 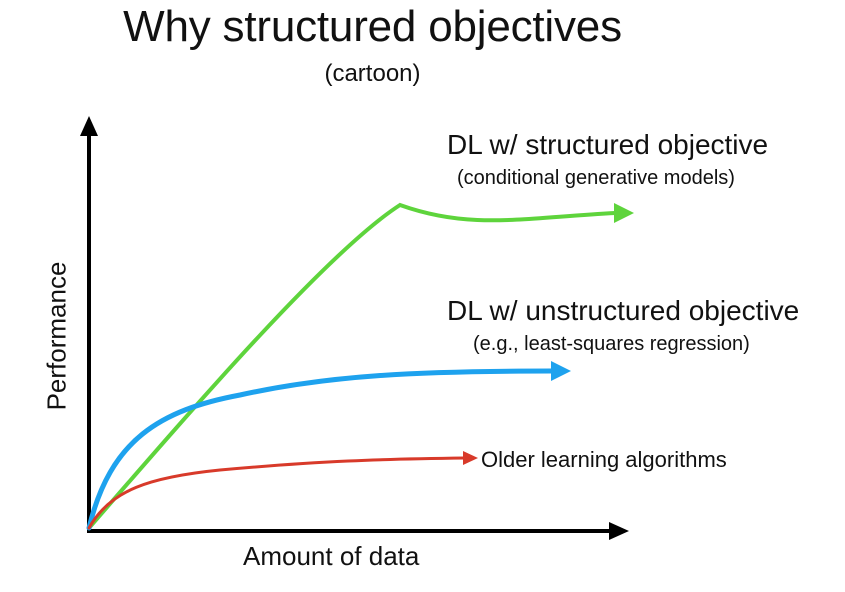 What do you see at coordinates (56, 336) in the screenshot?
I see `y-axis-label: Performance` at bounding box center [56, 336].